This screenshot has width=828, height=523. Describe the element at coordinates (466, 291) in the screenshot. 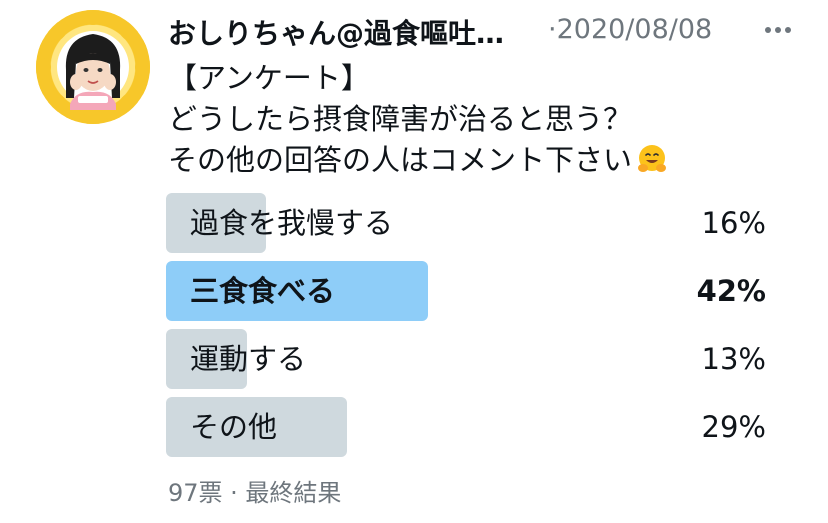

I see `poll-option: 三食食べる 42%` at that location.